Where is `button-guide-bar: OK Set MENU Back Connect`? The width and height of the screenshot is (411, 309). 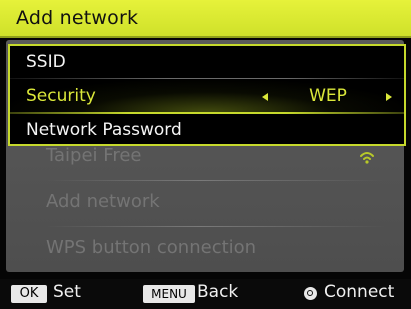 button-guide-bar: OK Set MENU Back Connect is located at coordinates (205, 294).